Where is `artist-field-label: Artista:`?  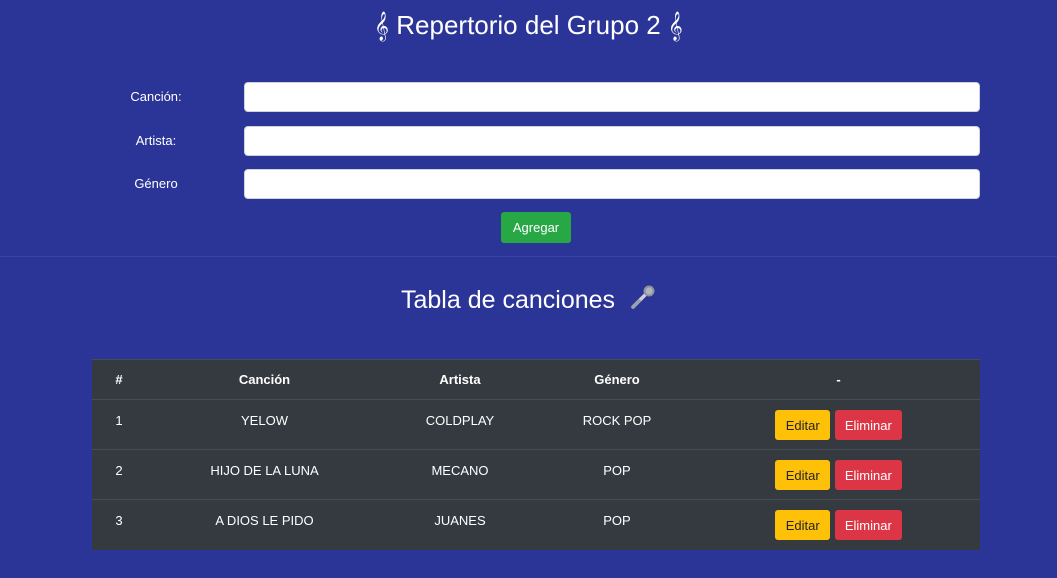
artist-field-label: Artista: is located at coordinates (156, 140).